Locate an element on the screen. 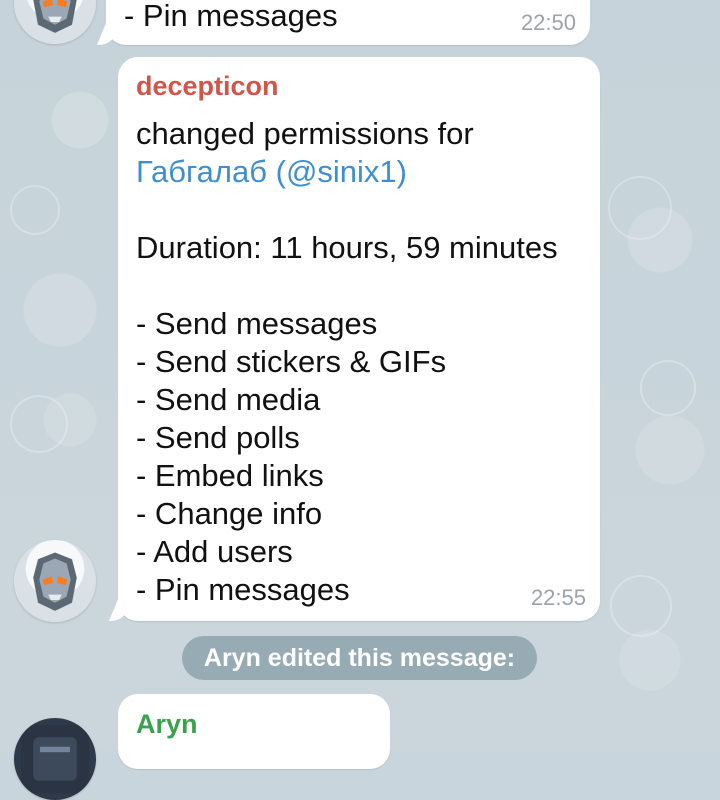  message-time: 22:50 is located at coordinates (548, 22).